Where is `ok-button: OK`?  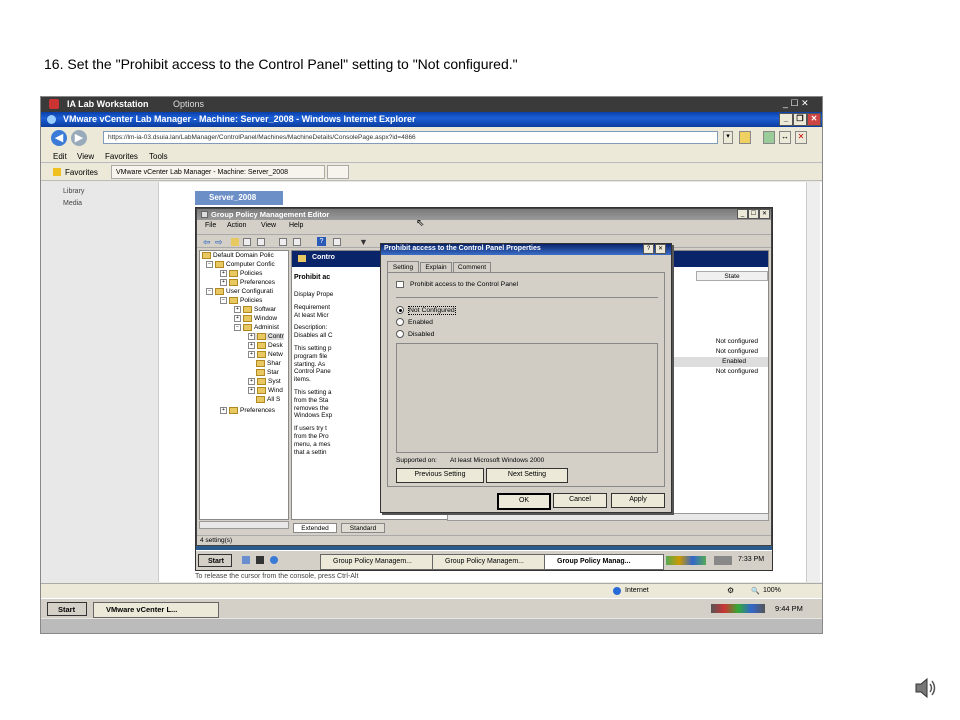
ok-button: OK is located at coordinates (524, 501).